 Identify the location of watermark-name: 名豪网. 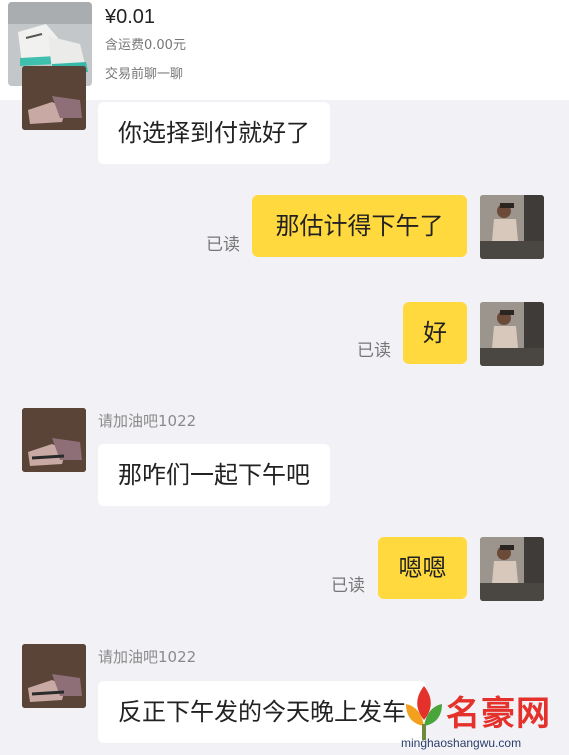
(498, 714).